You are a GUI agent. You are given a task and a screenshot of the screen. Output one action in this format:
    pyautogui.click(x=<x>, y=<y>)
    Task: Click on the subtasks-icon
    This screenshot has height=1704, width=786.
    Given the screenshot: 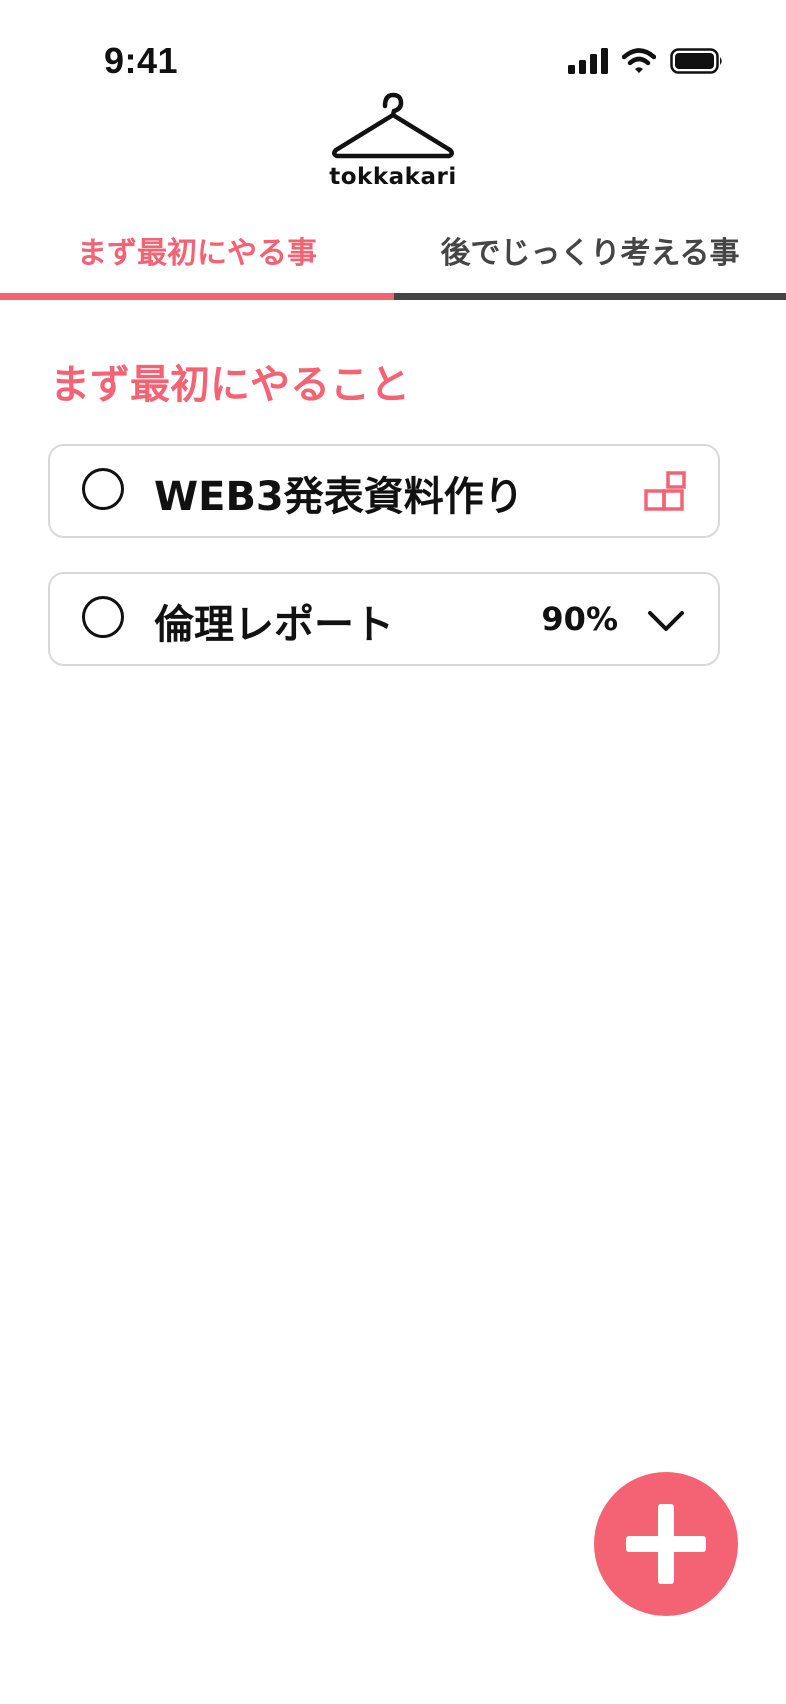 What is the action you would take?
    pyautogui.click(x=666, y=493)
    